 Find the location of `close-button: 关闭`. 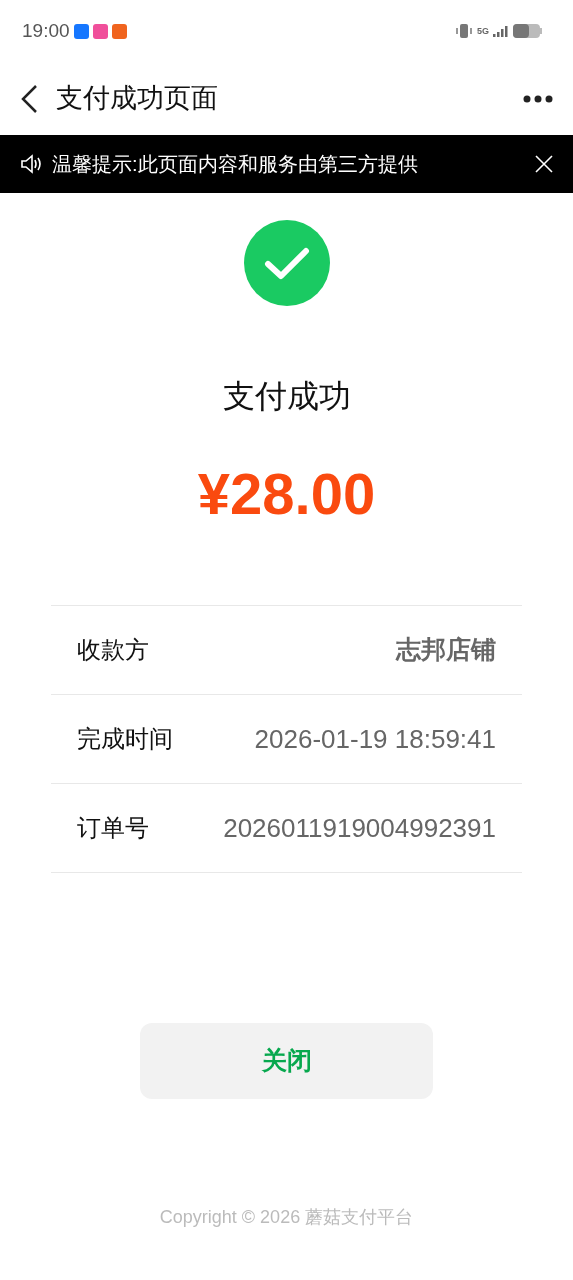

close-button: 关闭 is located at coordinates (286, 1061).